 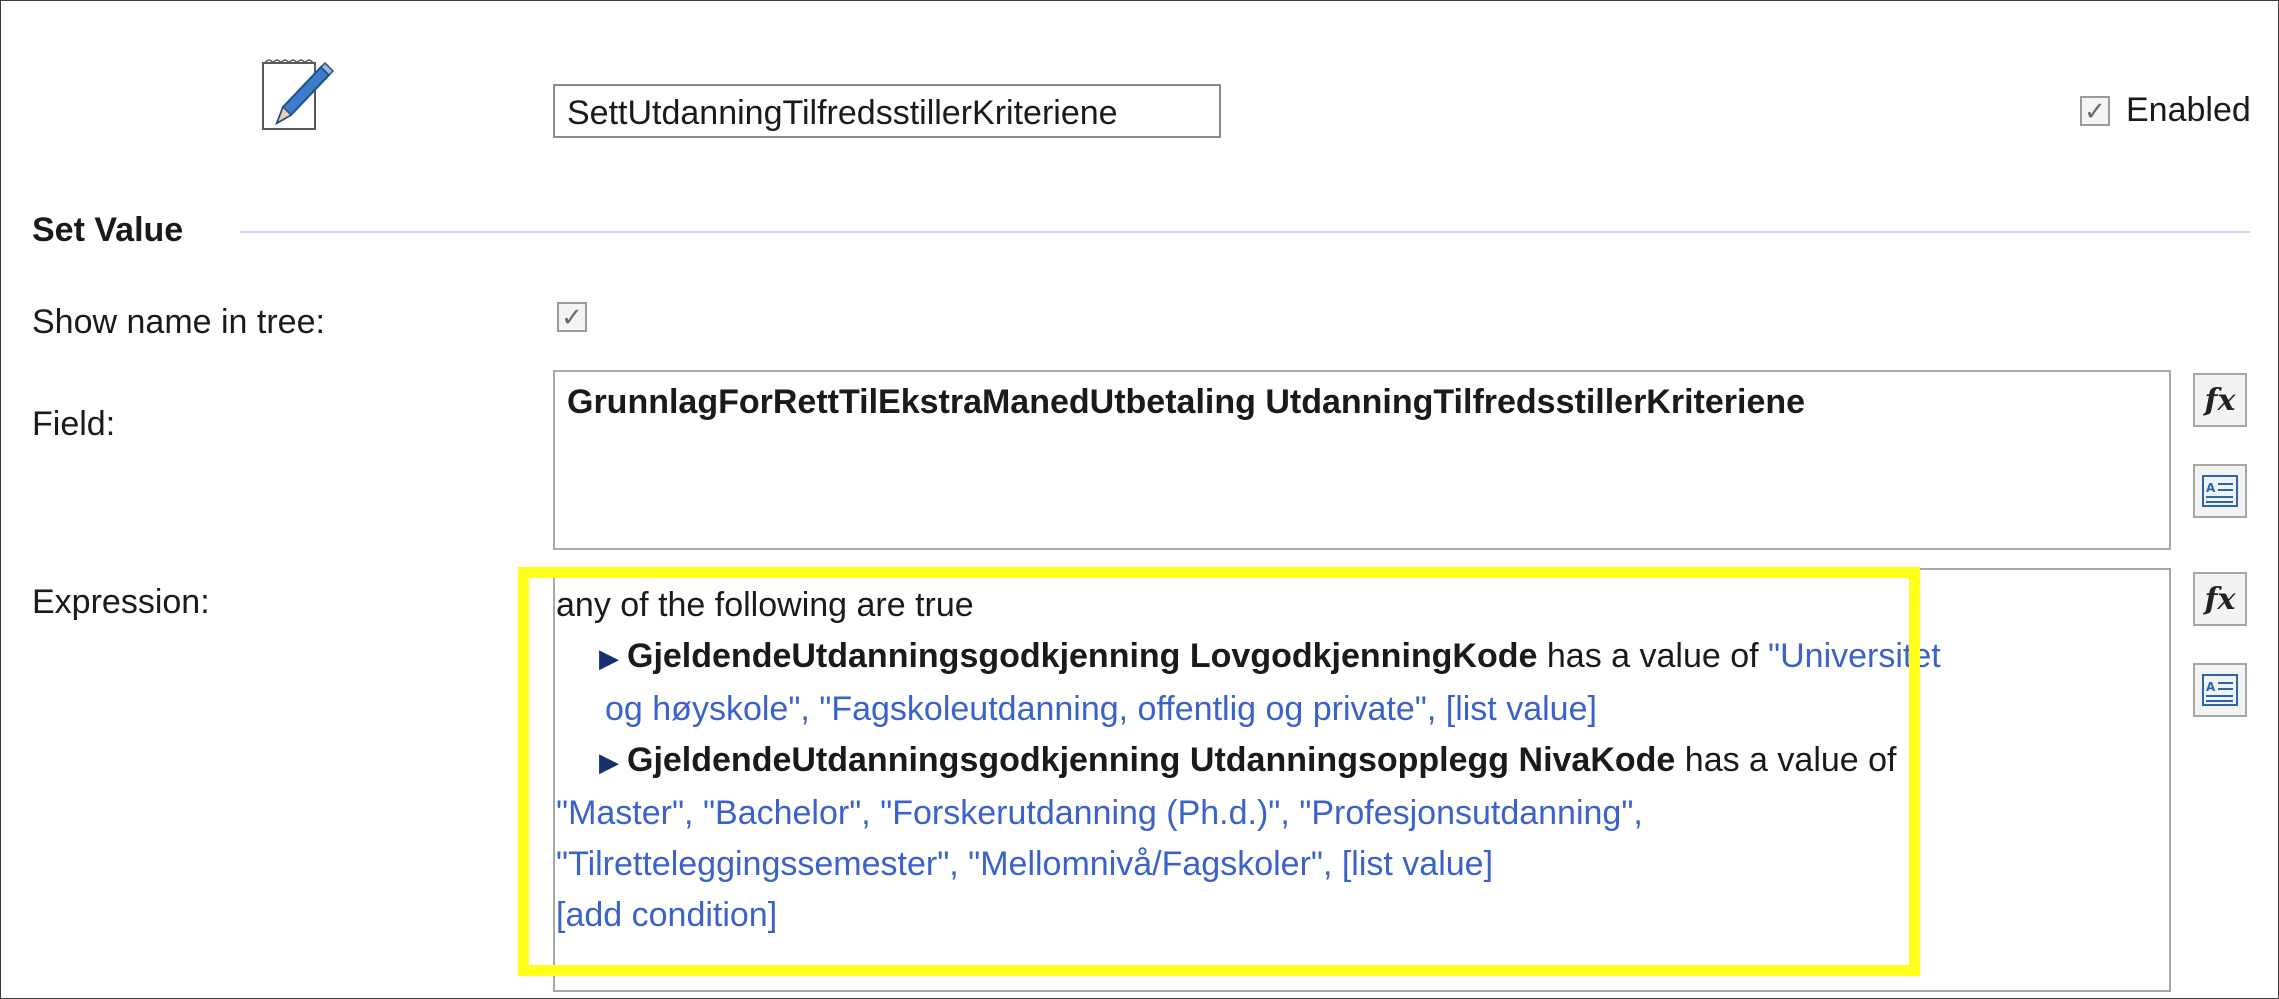 I want to click on condition-1-value: "Universitet, so click(x=1854, y=656).